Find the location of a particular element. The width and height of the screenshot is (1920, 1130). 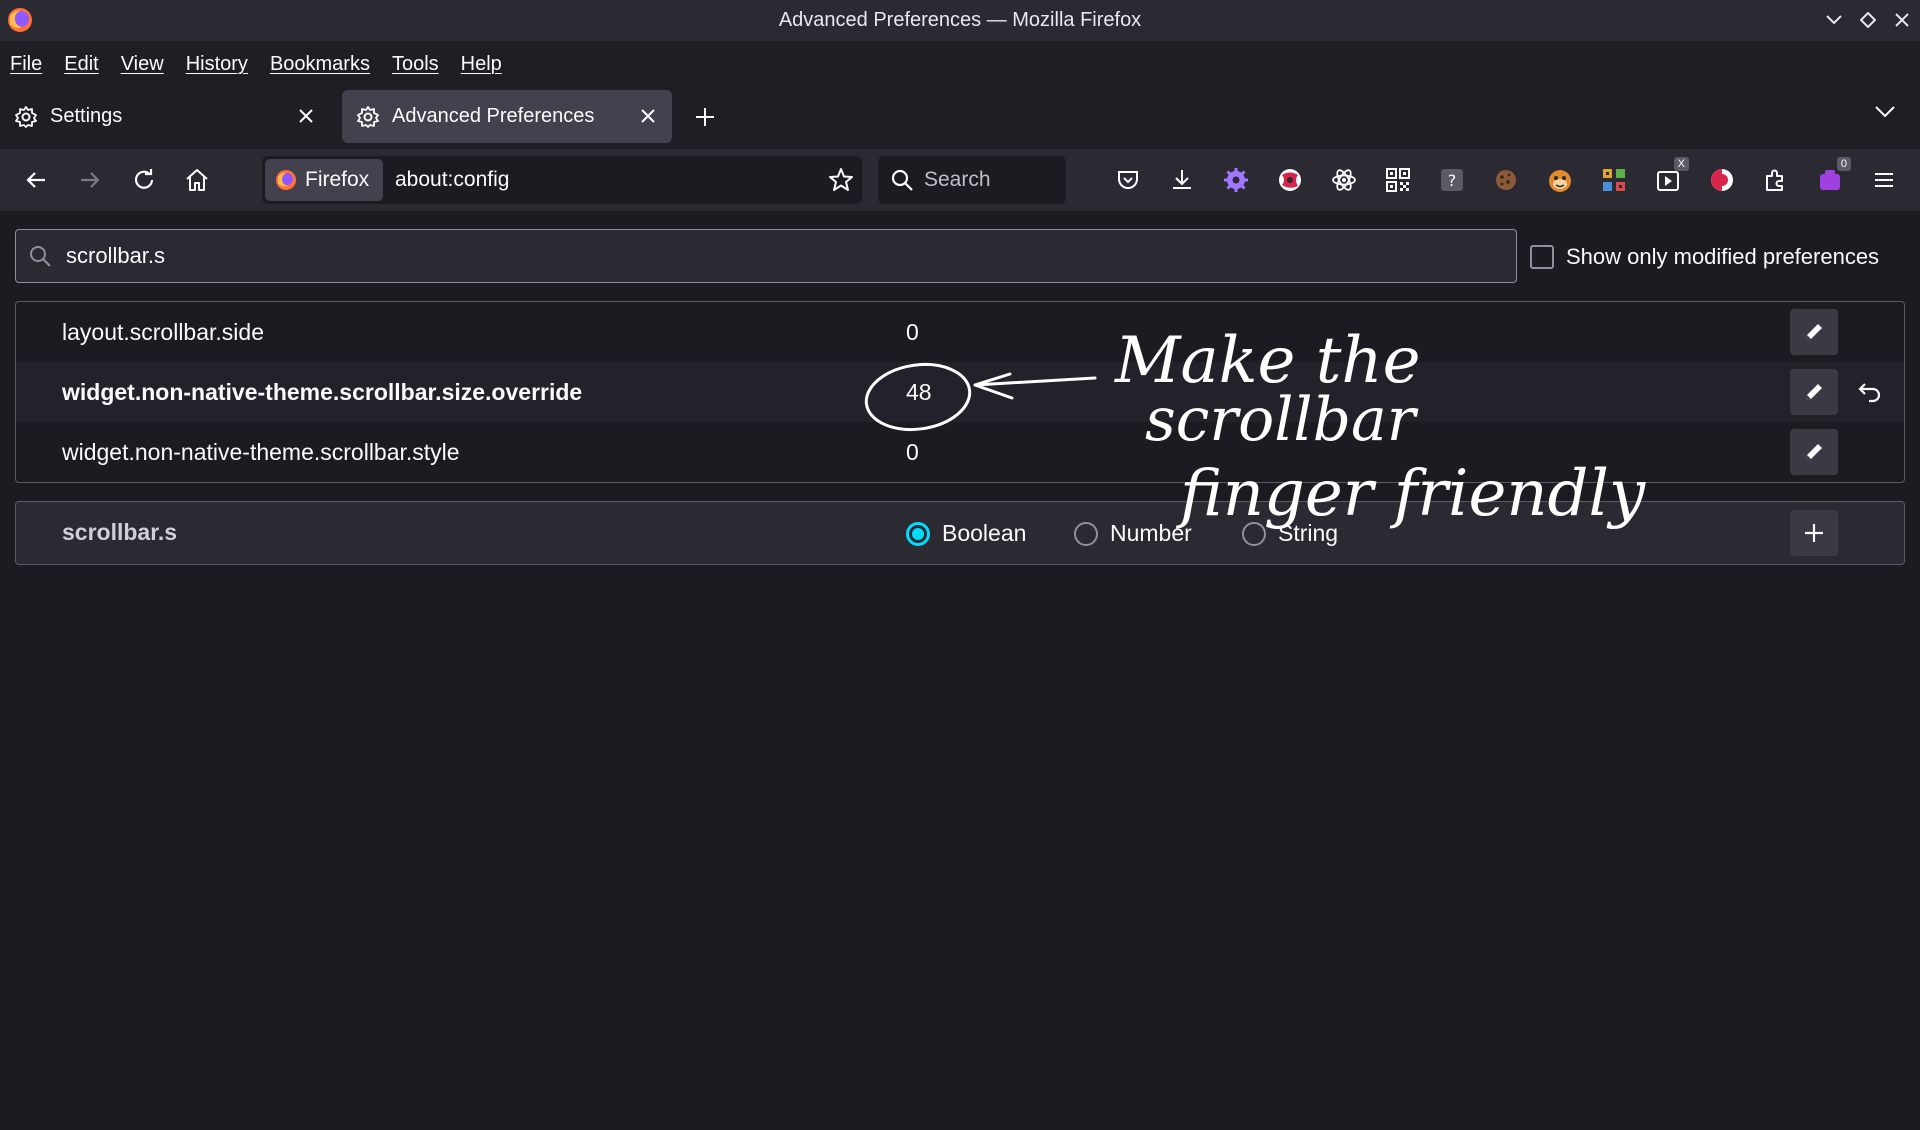

url-text: about:config is located at coordinates (452, 180).